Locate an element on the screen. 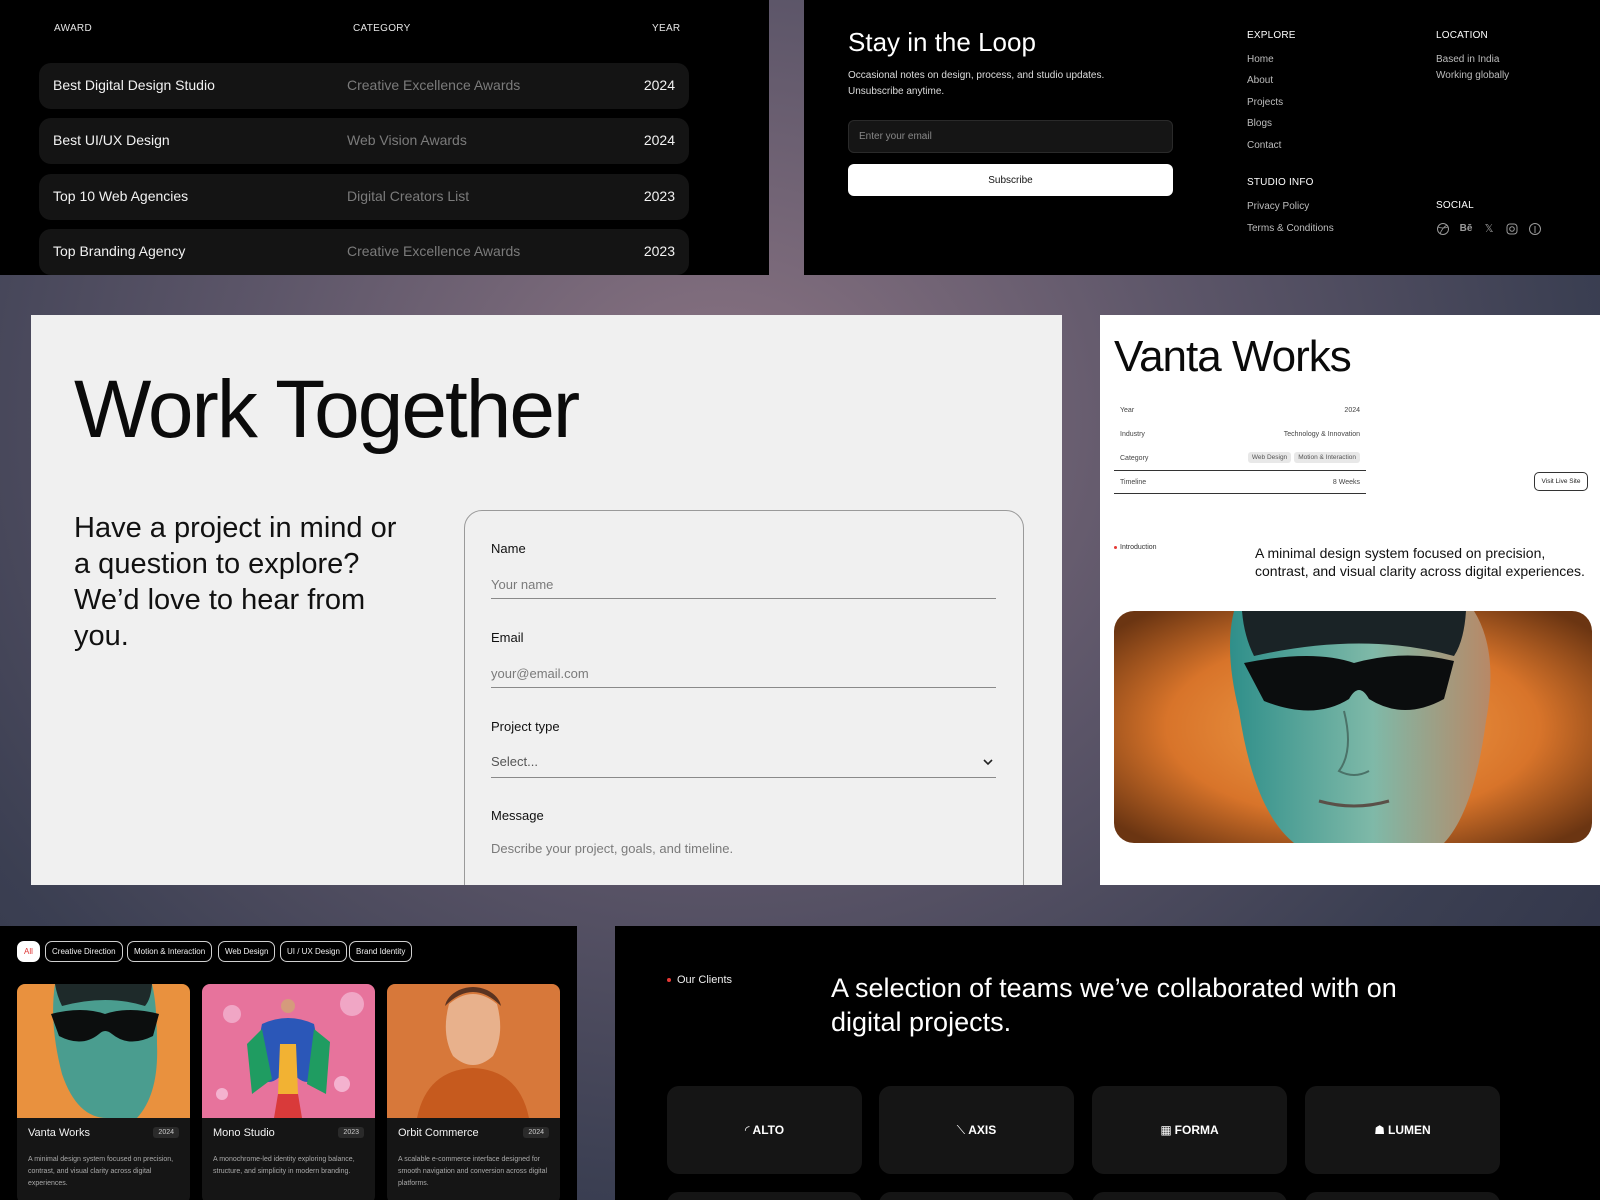 The height and width of the screenshot is (1200, 1600). name-label: Name is located at coordinates (508, 548).